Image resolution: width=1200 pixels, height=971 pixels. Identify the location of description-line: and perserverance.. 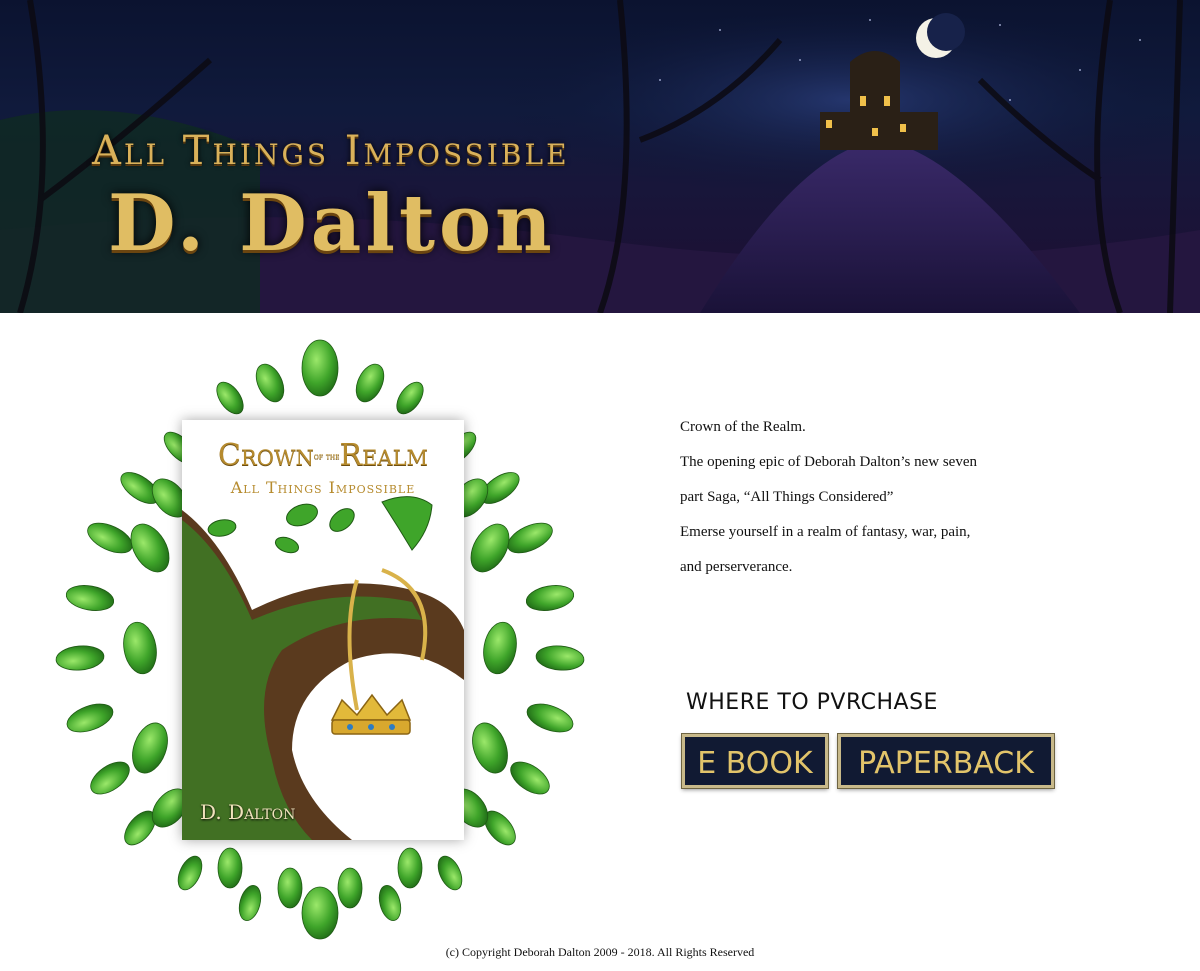
(736, 567).